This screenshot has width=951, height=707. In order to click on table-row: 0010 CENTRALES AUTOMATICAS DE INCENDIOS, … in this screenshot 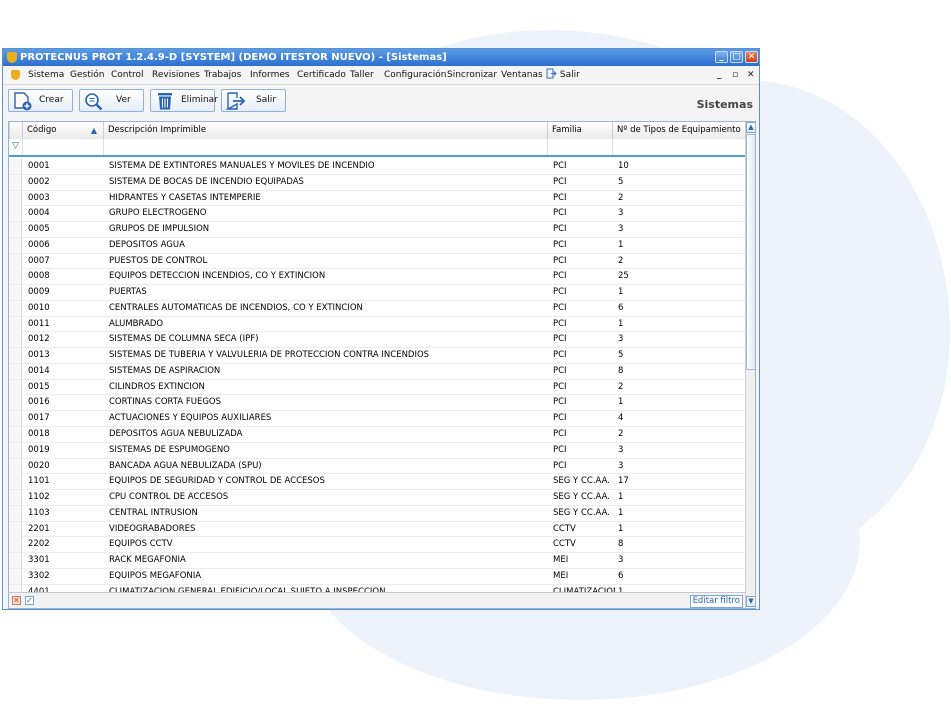, I will do `click(377, 308)`.